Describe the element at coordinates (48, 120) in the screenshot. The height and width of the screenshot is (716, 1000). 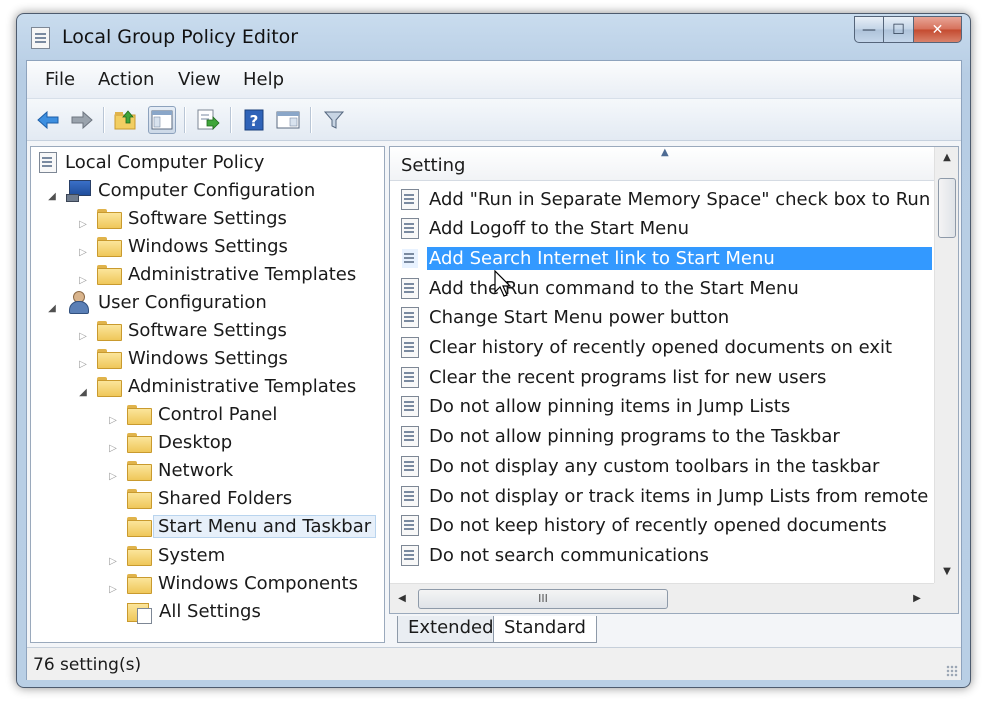
I see `back-button` at that location.